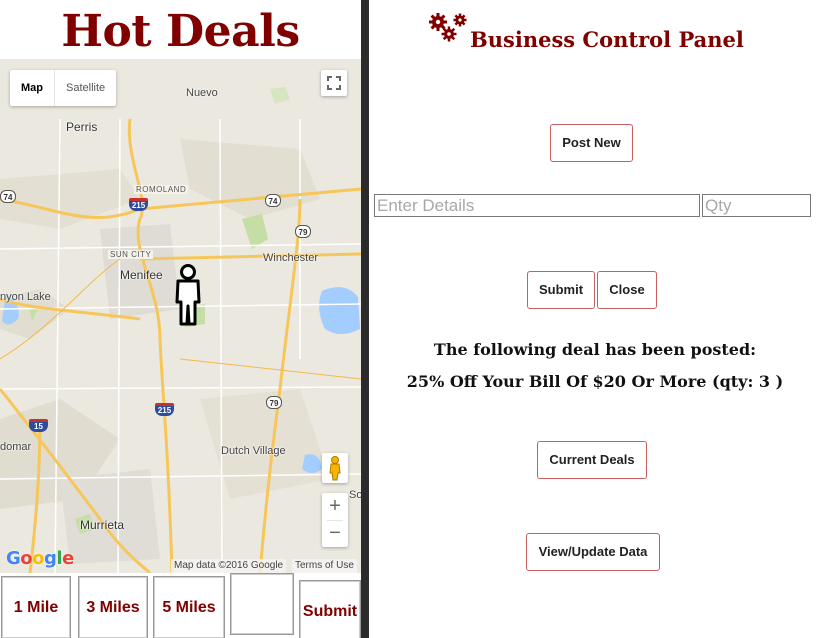 The height and width of the screenshot is (638, 821). Describe the element at coordinates (324, 566) in the screenshot. I see `terms-of-use-link: Terms of Use` at that location.